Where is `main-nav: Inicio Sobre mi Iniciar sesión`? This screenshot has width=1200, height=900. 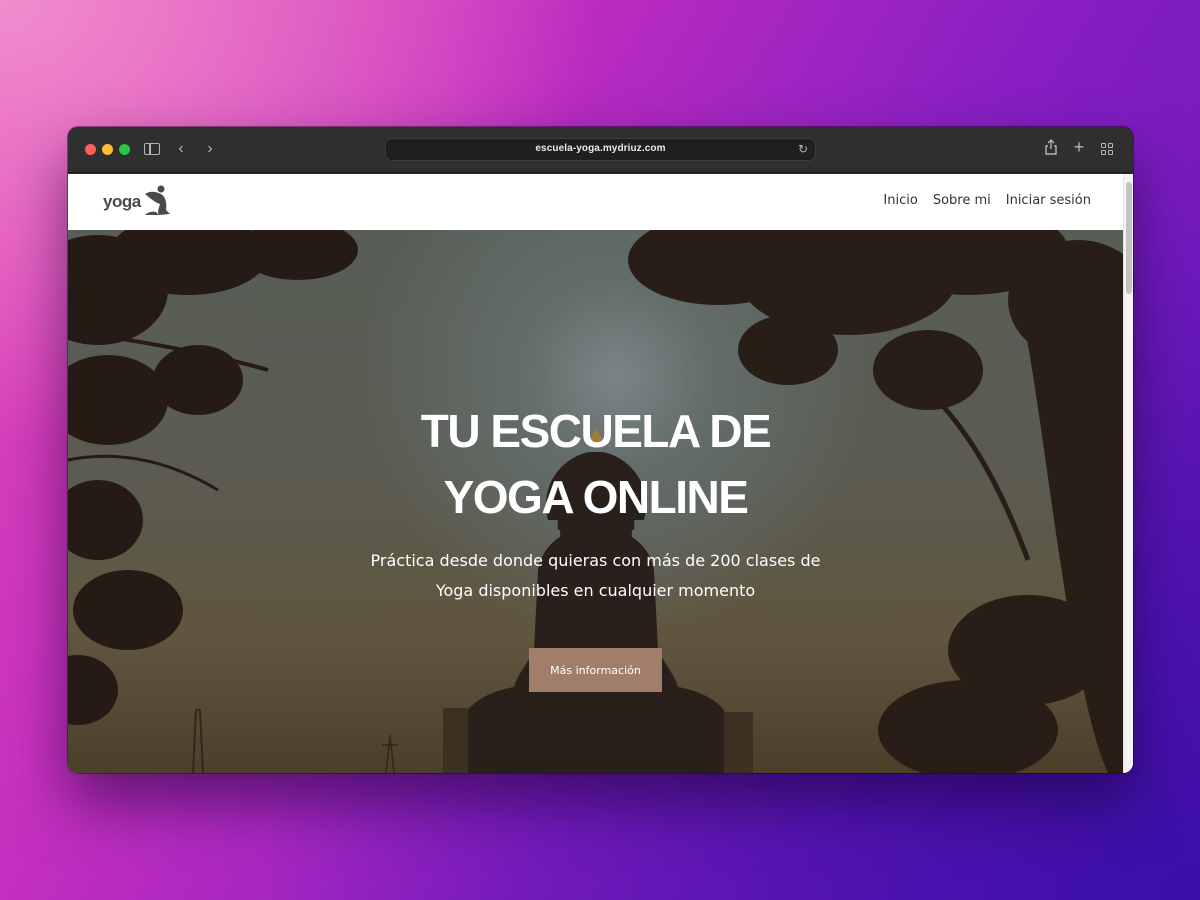
main-nav: Inicio Sobre mi Iniciar sesión is located at coordinates (987, 200).